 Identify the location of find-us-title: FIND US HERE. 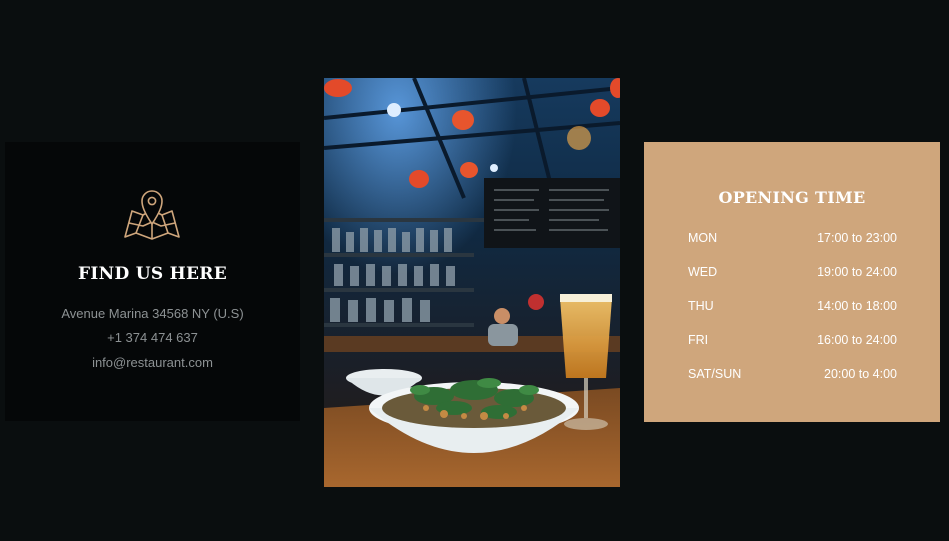
(152, 274).